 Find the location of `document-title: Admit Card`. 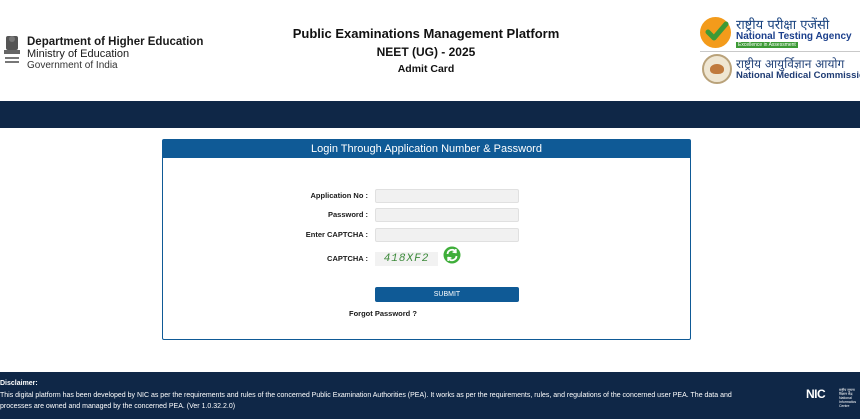

document-title: Admit Card is located at coordinates (426, 69).